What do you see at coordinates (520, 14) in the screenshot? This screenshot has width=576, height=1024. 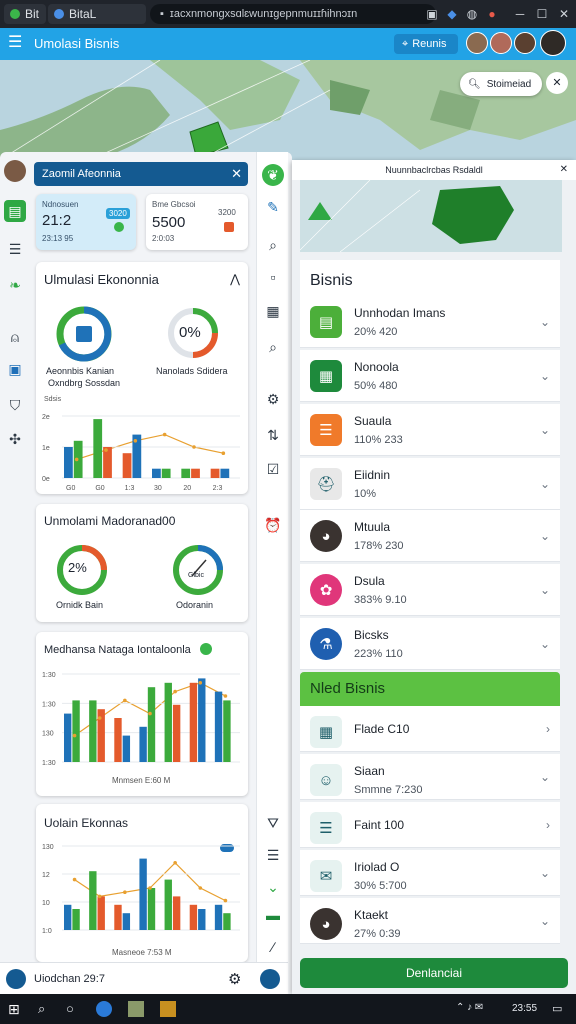 I see `minimize-icon: ─` at bounding box center [520, 14].